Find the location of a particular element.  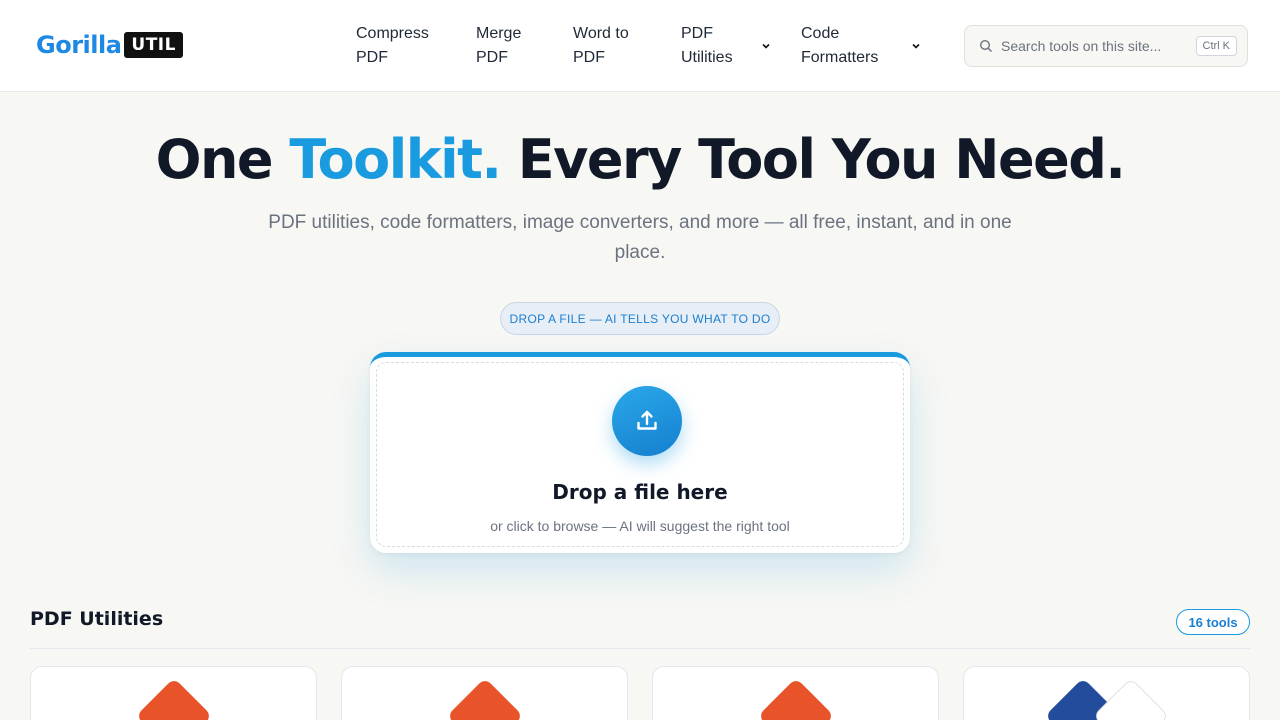

upload-icon is located at coordinates (647, 420).